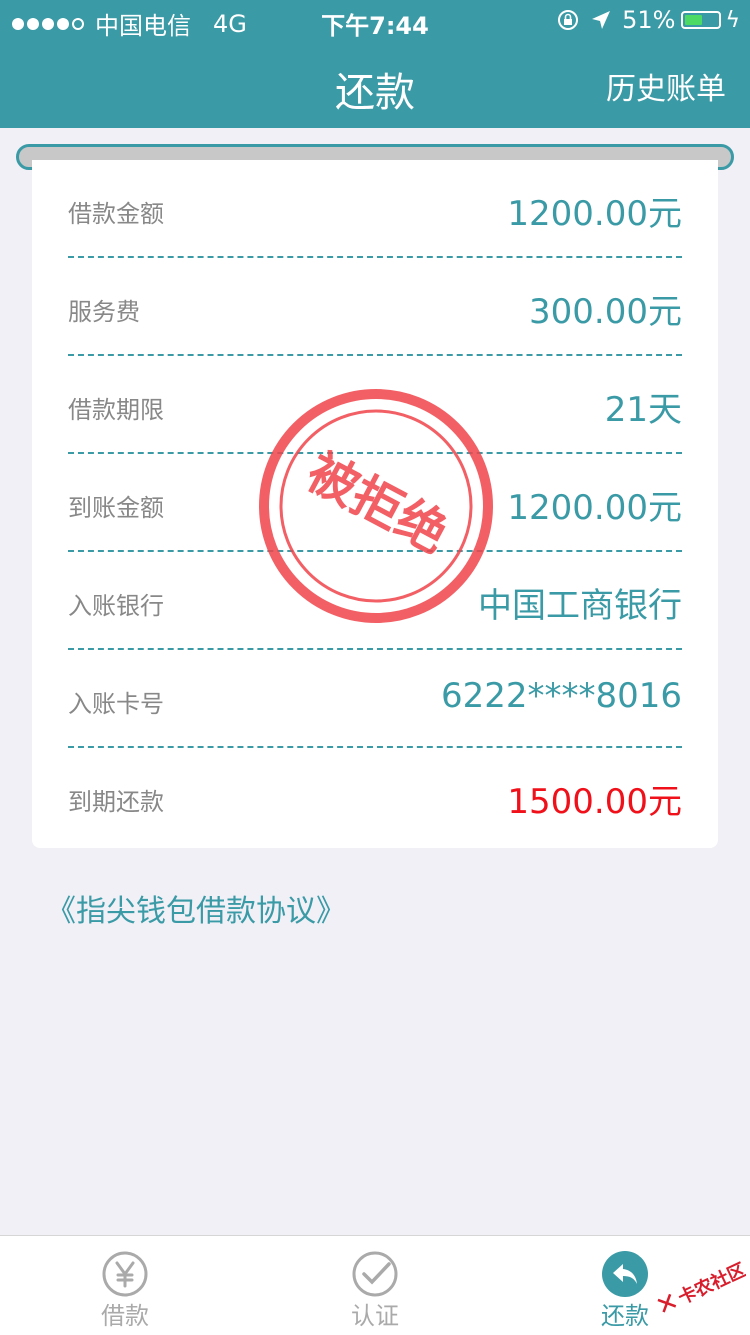 Image resolution: width=750 pixels, height=1335 pixels. What do you see at coordinates (693, 20) in the screenshot?
I see `battery-fill` at bounding box center [693, 20].